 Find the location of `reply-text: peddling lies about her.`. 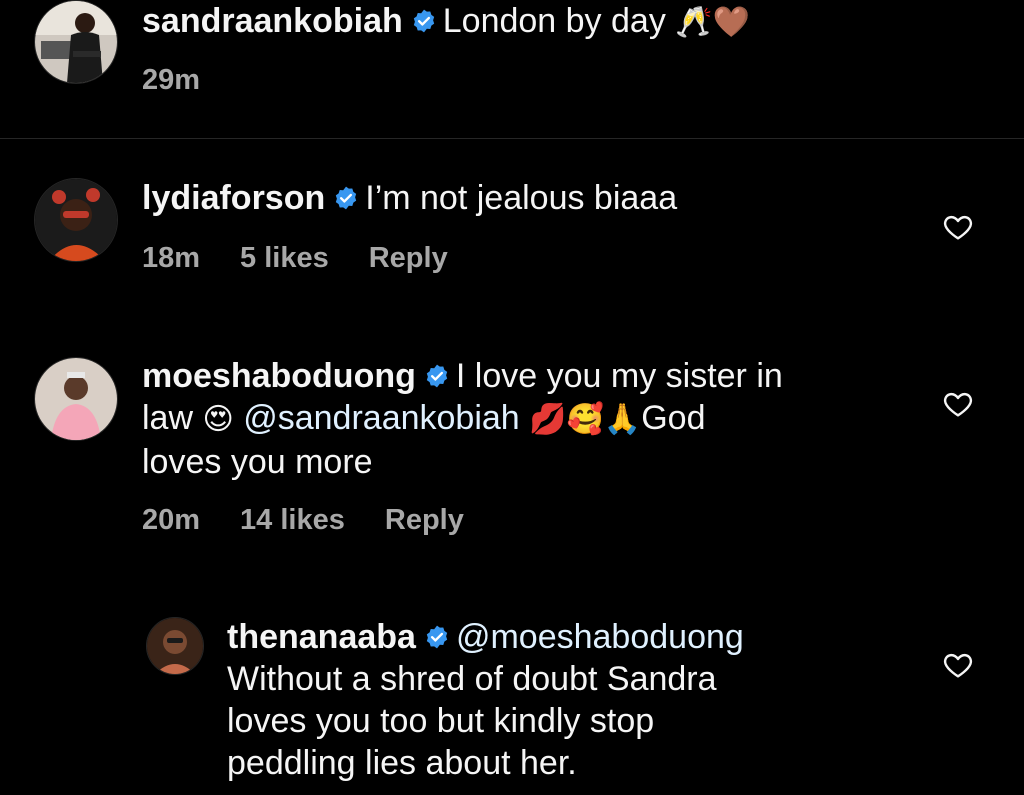

reply-text: peddling lies about her. is located at coordinates (402, 763).